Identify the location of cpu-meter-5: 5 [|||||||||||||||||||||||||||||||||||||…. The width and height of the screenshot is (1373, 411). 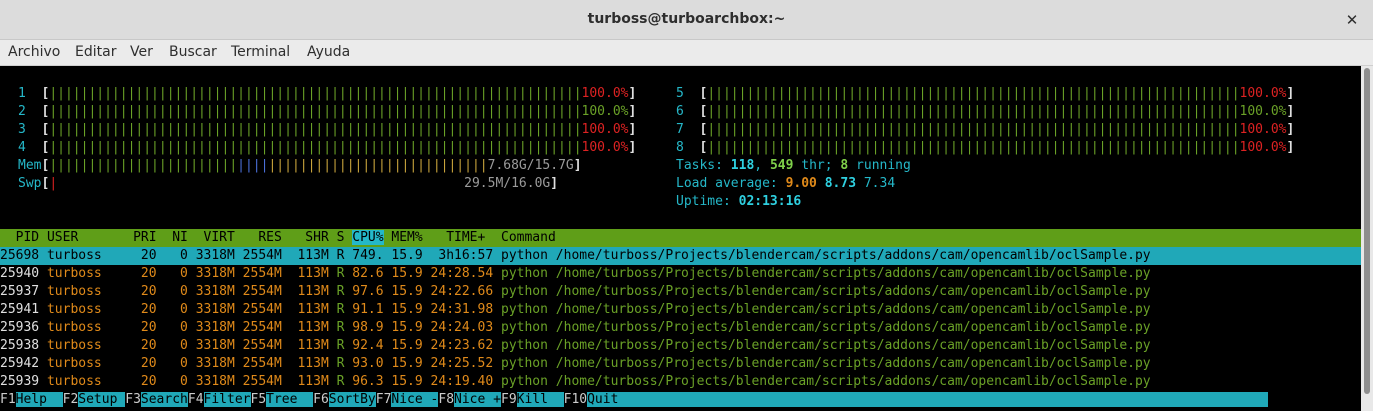
(985, 93).